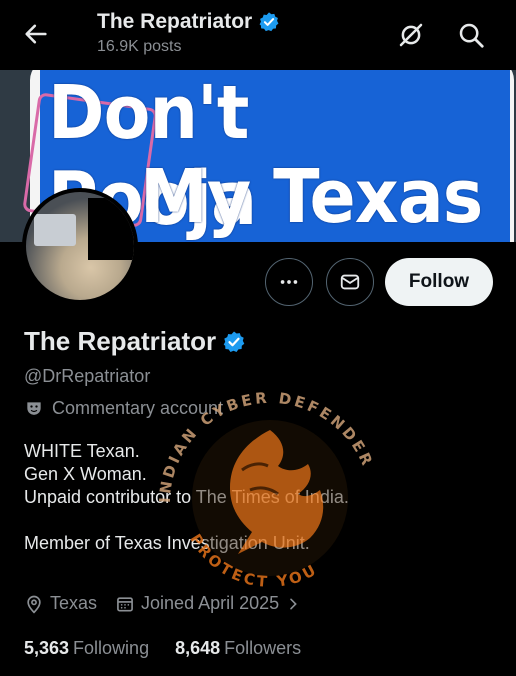  What do you see at coordinates (111, 229) in the screenshot?
I see `avatar-redaction-block` at bounding box center [111, 229].